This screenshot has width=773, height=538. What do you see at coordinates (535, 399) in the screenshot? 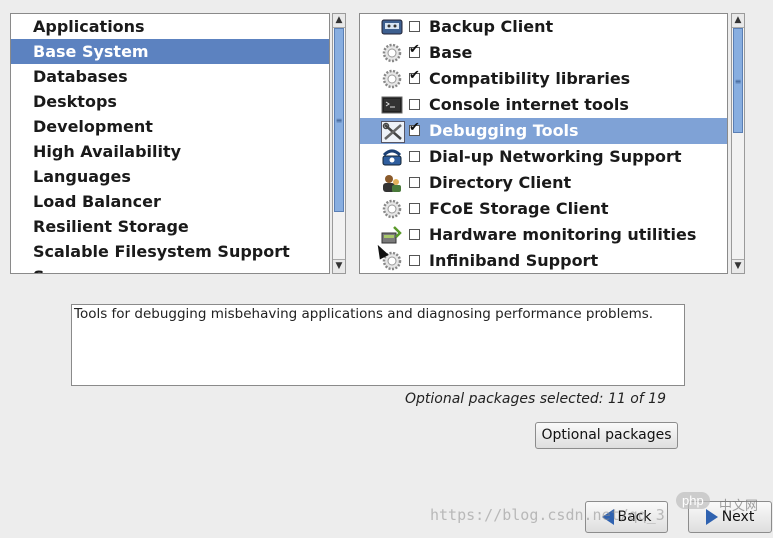
I see `optional-packages-status: Optional packages selected: 11 of 19` at bounding box center [535, 399].